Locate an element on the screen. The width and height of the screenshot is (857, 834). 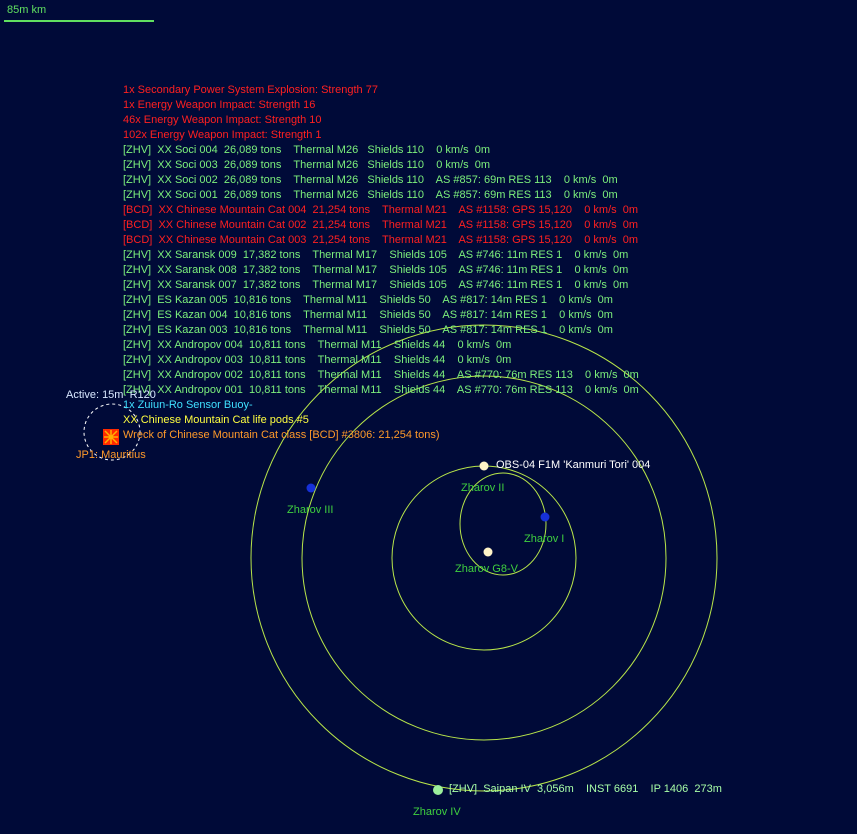
obs-ship-label: OBS-04 F1M 'Kanmuri Tori' 004 is located at coordinates (573, 465).